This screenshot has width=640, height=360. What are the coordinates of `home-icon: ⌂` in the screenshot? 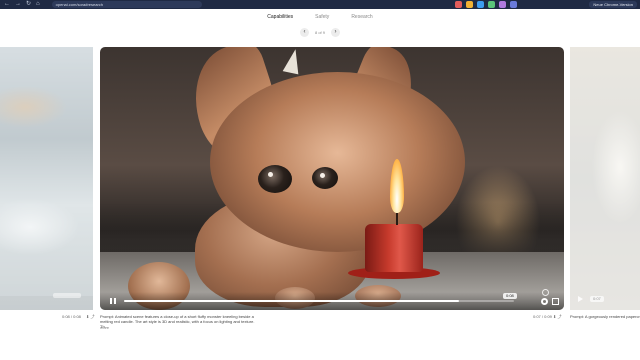 It's located at (38, 4).